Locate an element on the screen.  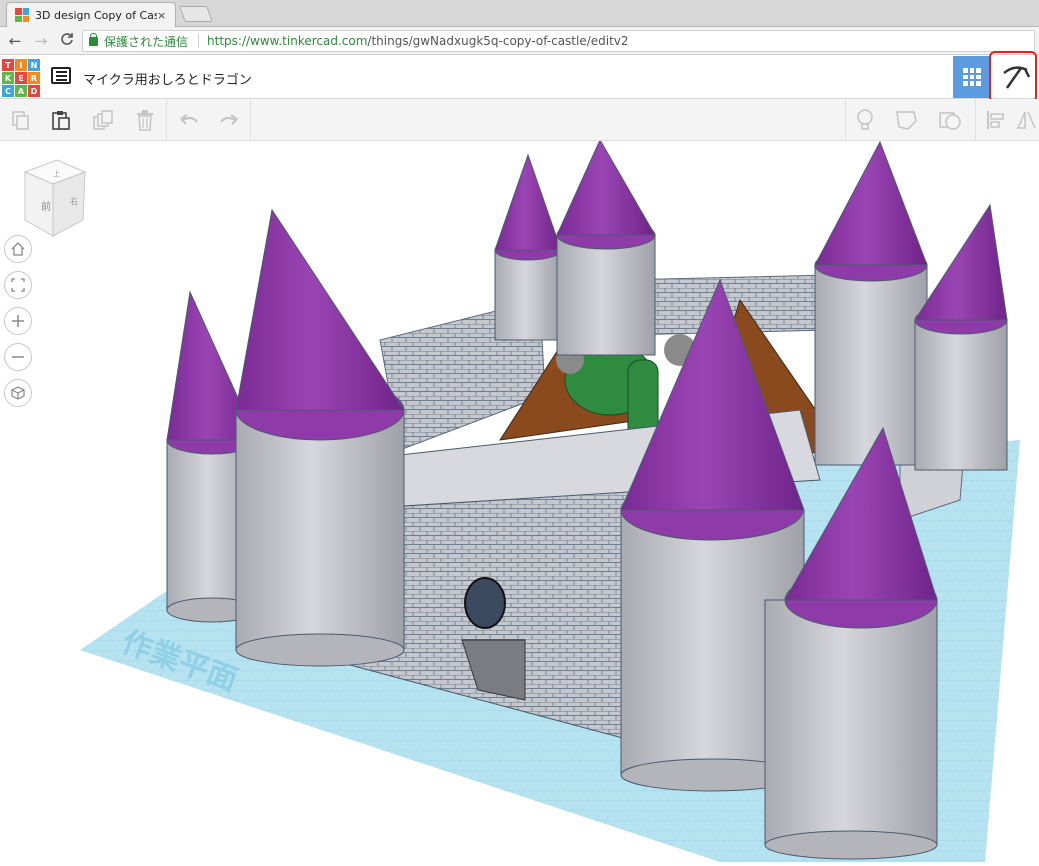
logo-letter: K is located at coordinates (8, 78).